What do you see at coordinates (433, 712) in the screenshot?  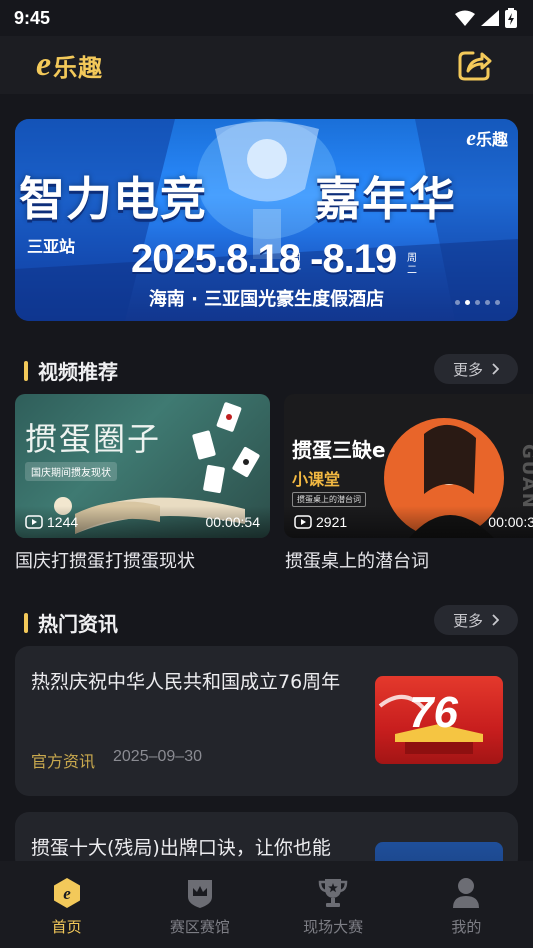 I see `news-1-thumbnail-number: 76` at bounding box center [433, 712].